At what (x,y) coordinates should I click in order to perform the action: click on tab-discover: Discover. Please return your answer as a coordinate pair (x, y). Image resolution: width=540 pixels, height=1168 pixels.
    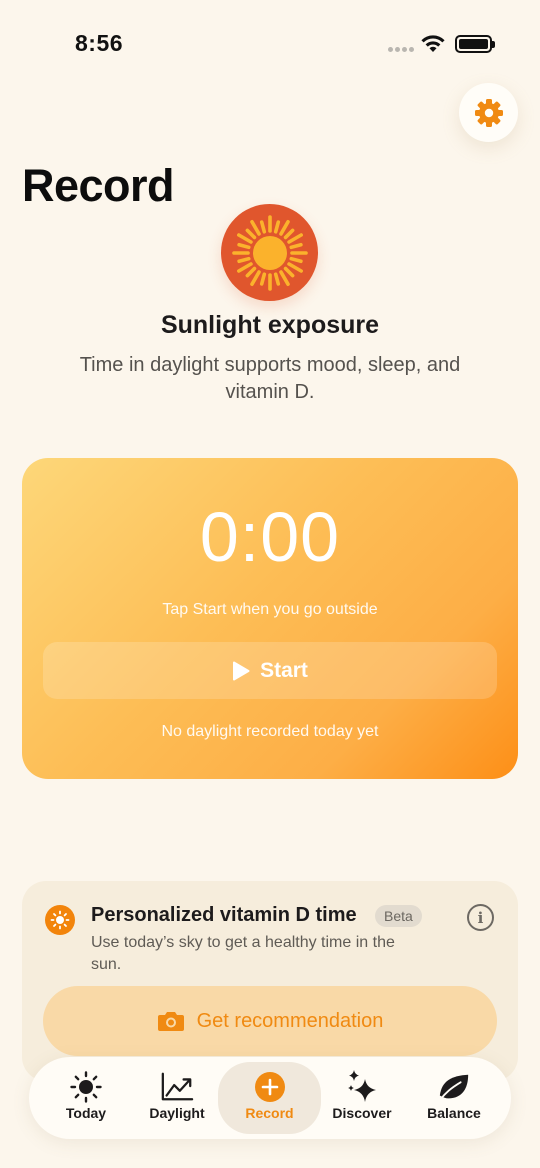
    Looking at the image, I should click on (362, 1098).